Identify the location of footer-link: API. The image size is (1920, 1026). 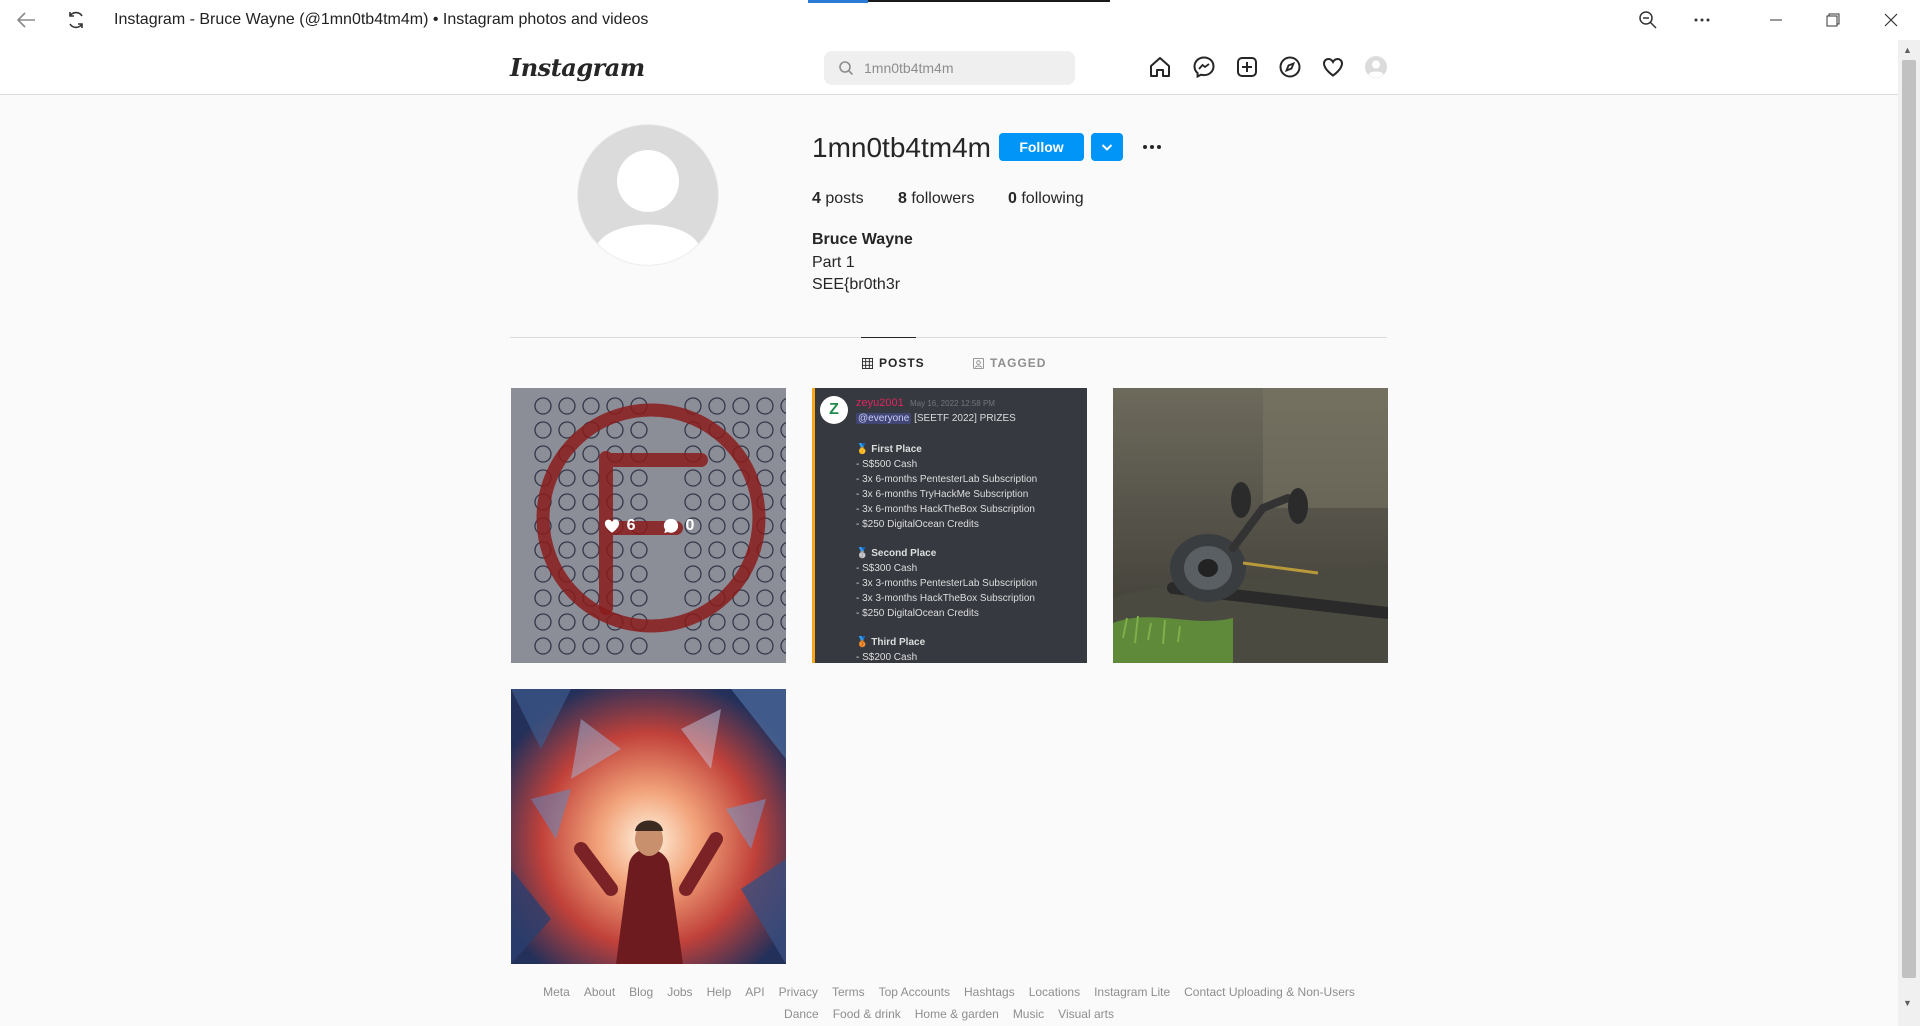
(754, 992).